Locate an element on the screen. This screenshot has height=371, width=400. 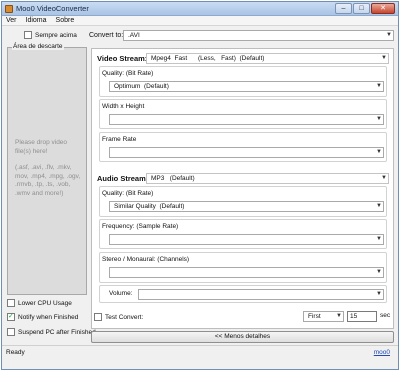
minimize-button: – is located at coordinates (343, 8).